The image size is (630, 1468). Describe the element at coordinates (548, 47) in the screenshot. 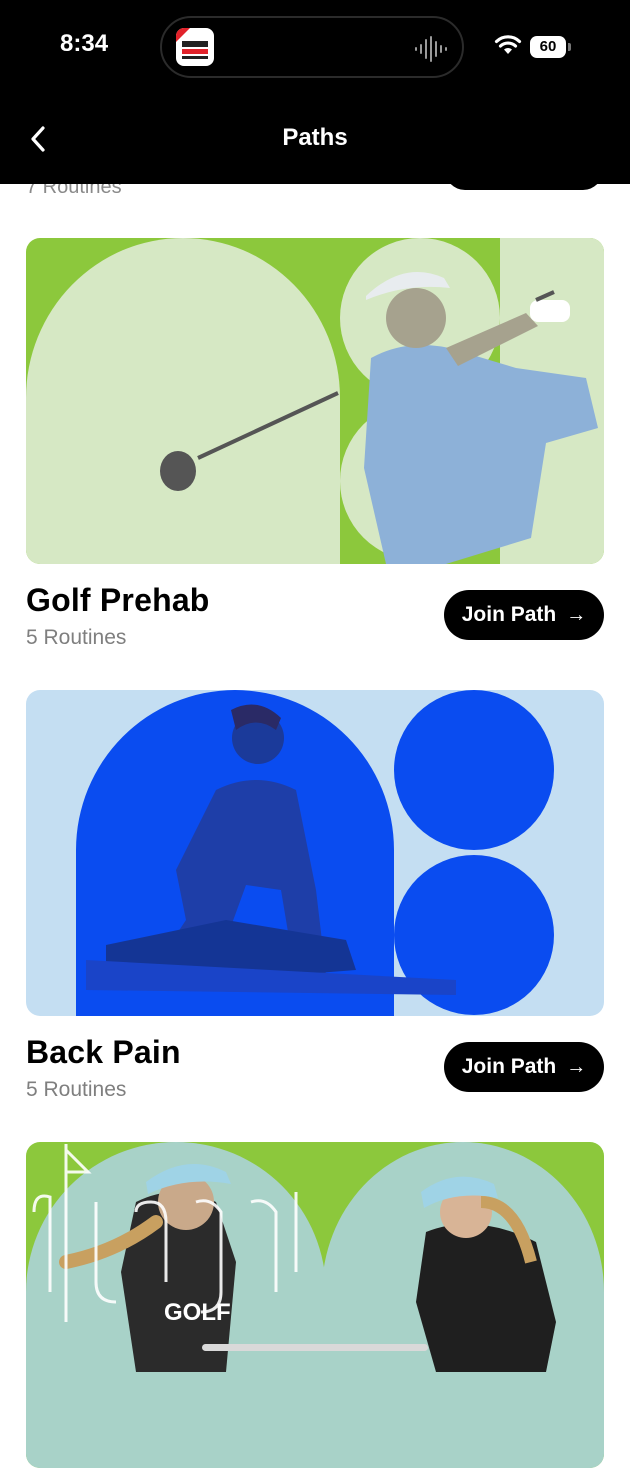

I see `battery-indicator: 60` at that location.